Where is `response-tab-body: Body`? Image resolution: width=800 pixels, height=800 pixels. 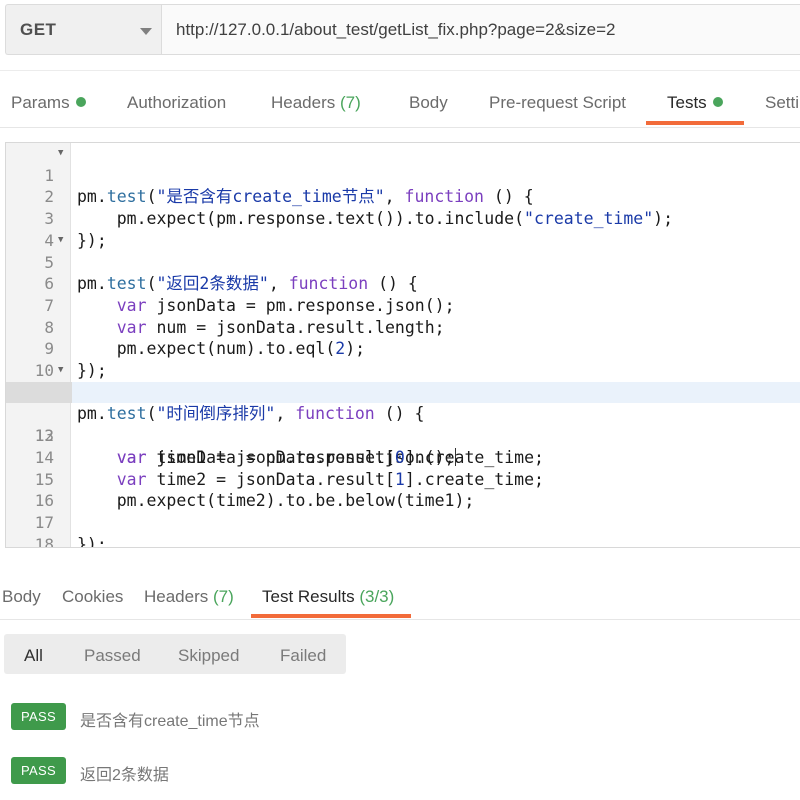
response-tab-body: Body is located at coordinates (21, 597).